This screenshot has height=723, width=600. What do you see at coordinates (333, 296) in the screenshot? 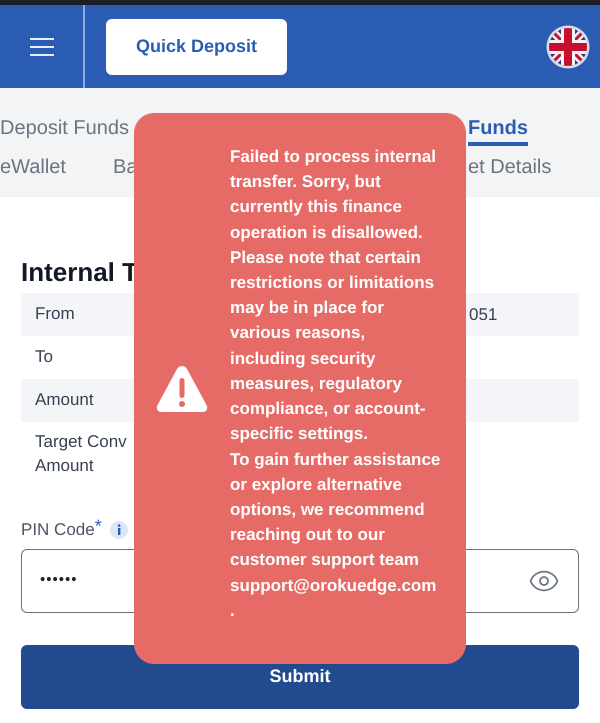
I see `error-message: Failed to process internal transfer. Sorry, but currently this finance operation is disallowed. Please note that certain restrictions or limitations may be in place for various reasons, including security measures, regulatory compliance, or account-specific settings.` at bounding box center [333, 296].